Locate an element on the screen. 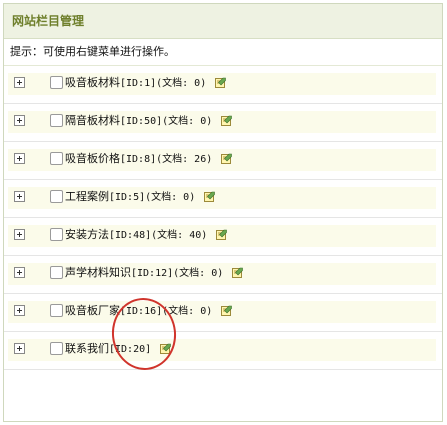 This screenshot has width=447, height=425. panel-title: 网站栏目管理 is located at coordinates (223, 21).